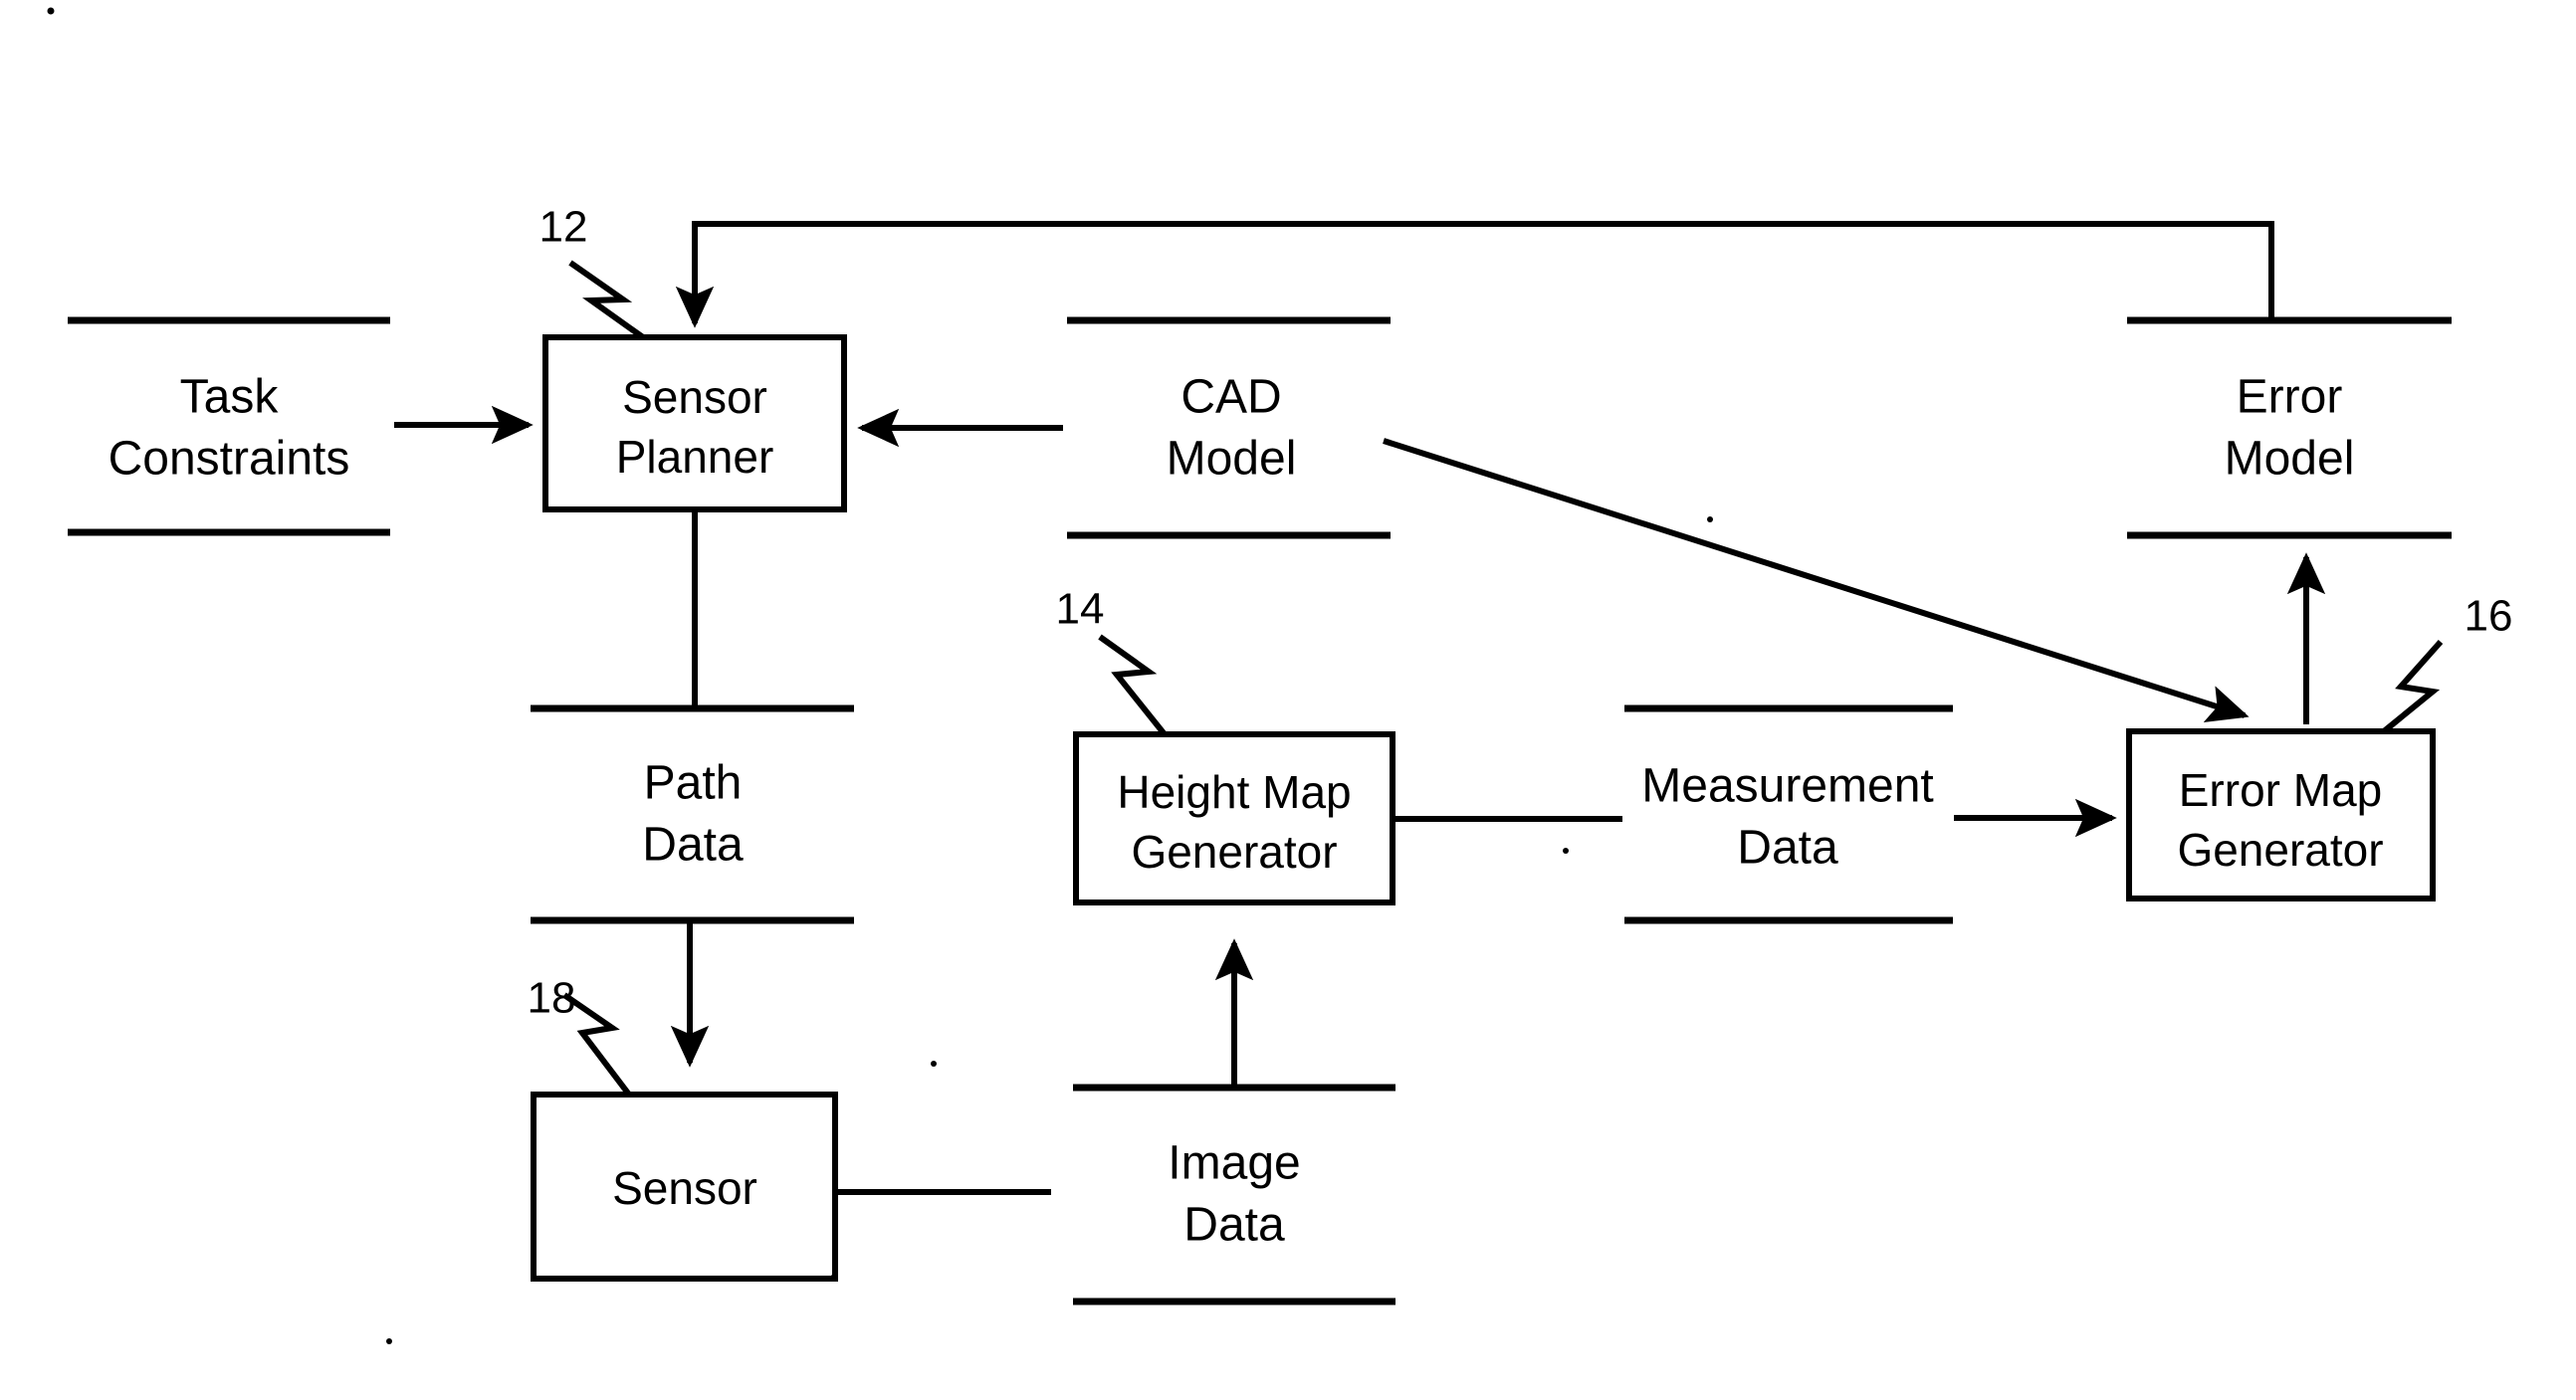 This screenshot has width=2576, height=1400. Describe the element at coordinates (552, 998) in the screenshot. I see `sensor-ref-number: 18` at that location.